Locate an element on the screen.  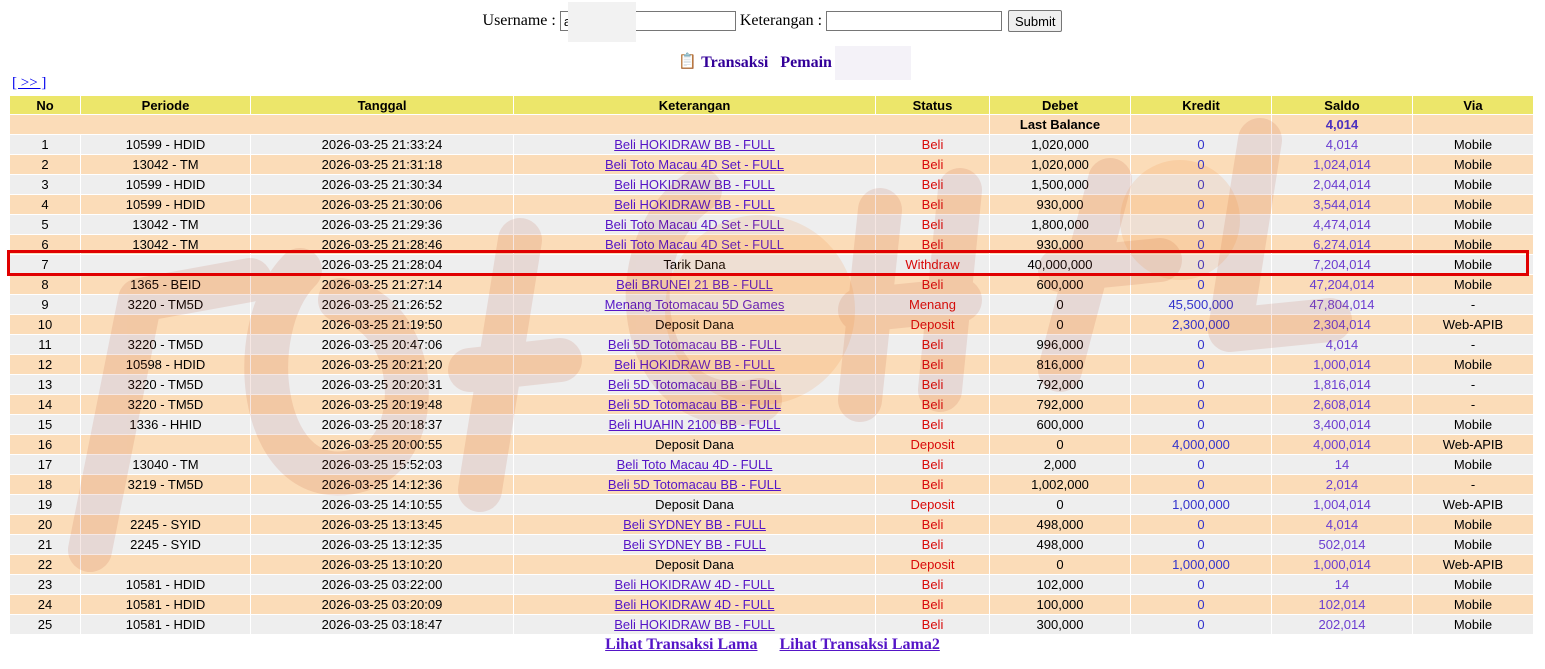
submit-button: Submit is located at coordinates (1035, 21).